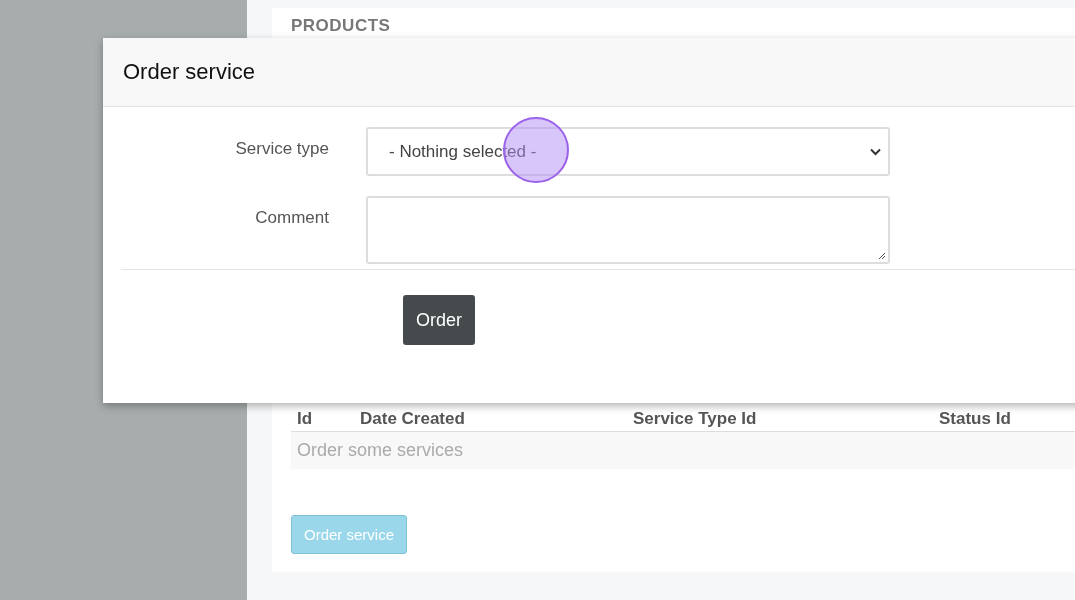 This screenshot has width=1075, height=600. What do you see at coordinates (341, 26) in the screenshot?
I see `section-title: PRODUCTS` at bounding box center [341, 26].